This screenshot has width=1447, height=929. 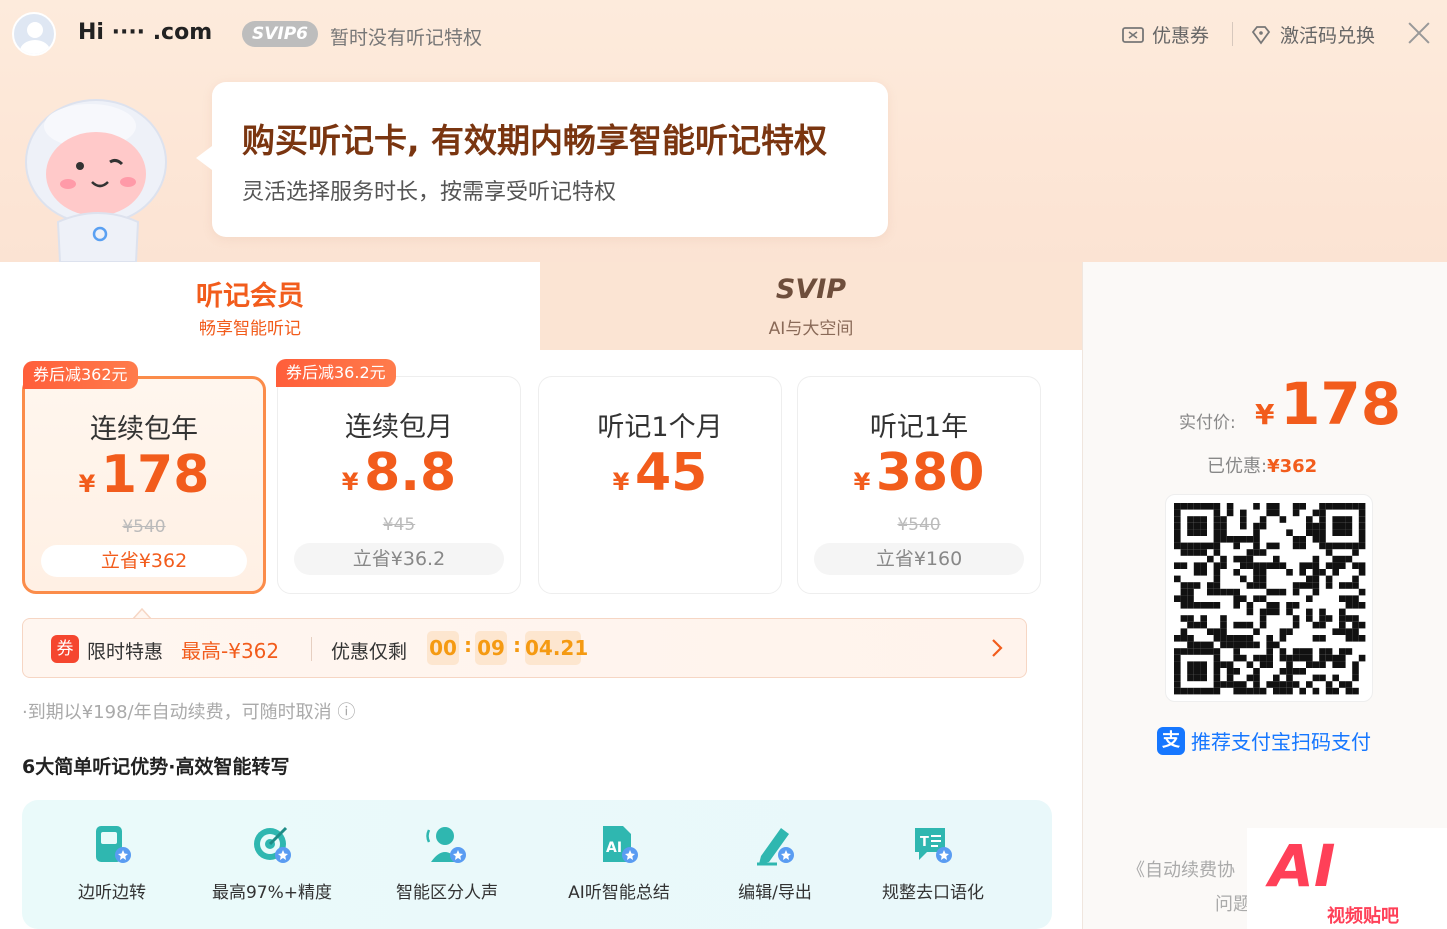 What do you see at coordinates (933, 845) in the screenshot?
I see `text-clean-icon: T` at bounding box center [933, 845].